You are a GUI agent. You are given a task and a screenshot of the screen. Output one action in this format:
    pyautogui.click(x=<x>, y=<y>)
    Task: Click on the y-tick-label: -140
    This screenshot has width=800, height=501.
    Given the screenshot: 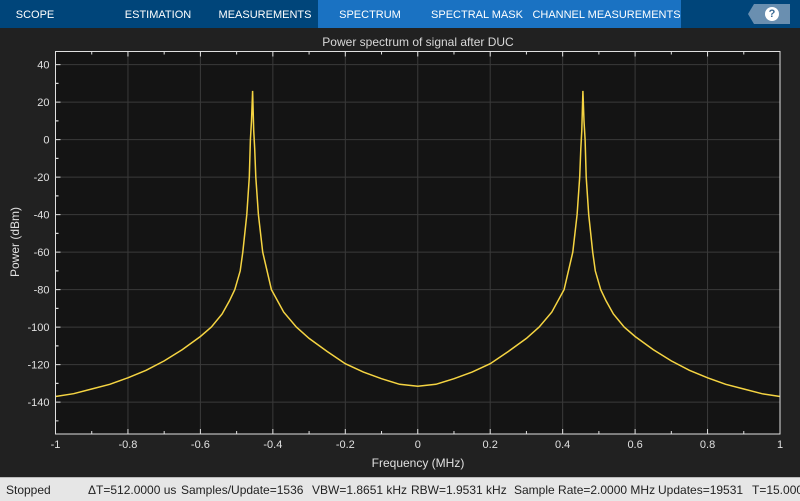 What is the action you would take?
    pyautogui.click(x=38, y=403)
    